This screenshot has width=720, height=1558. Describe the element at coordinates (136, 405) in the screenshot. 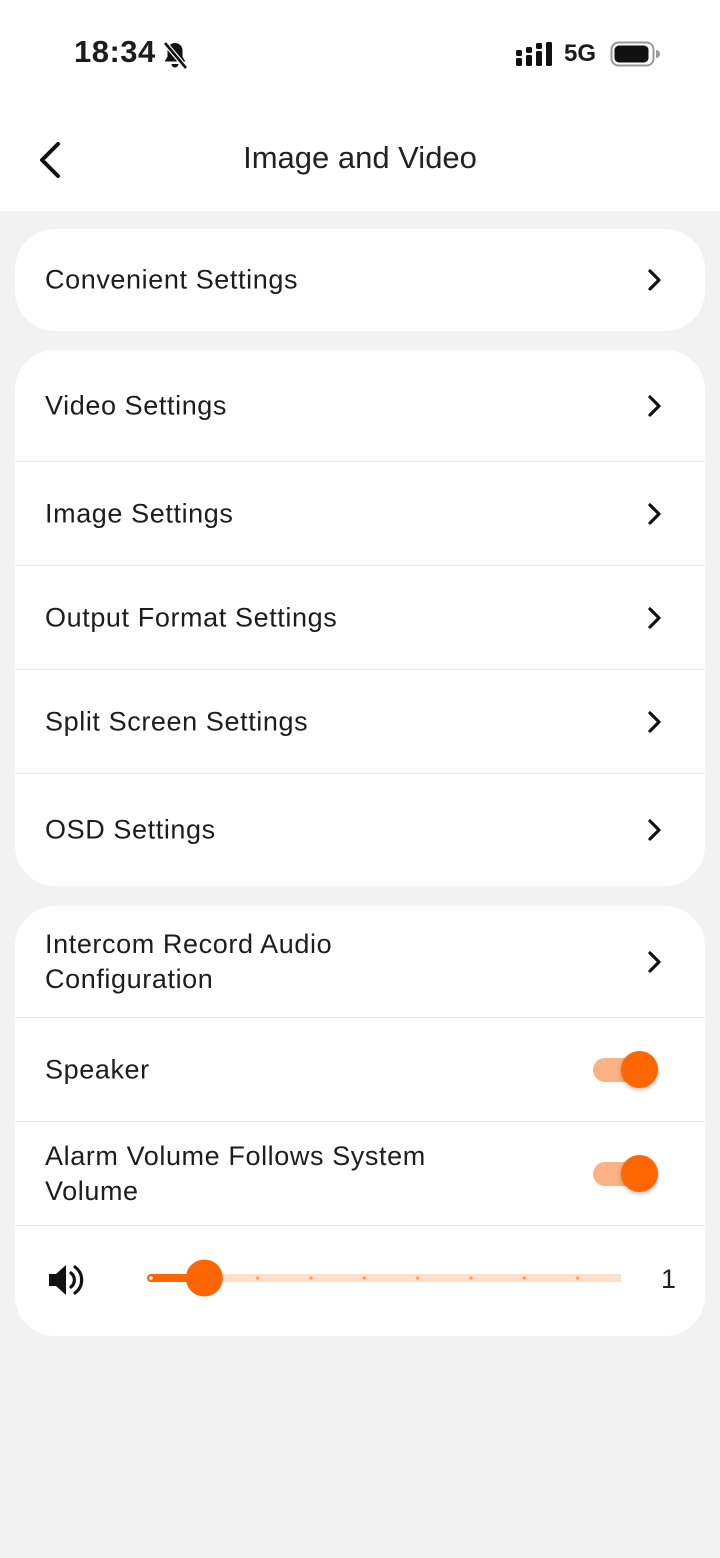

I see `row-label: Video Settings` at that location.